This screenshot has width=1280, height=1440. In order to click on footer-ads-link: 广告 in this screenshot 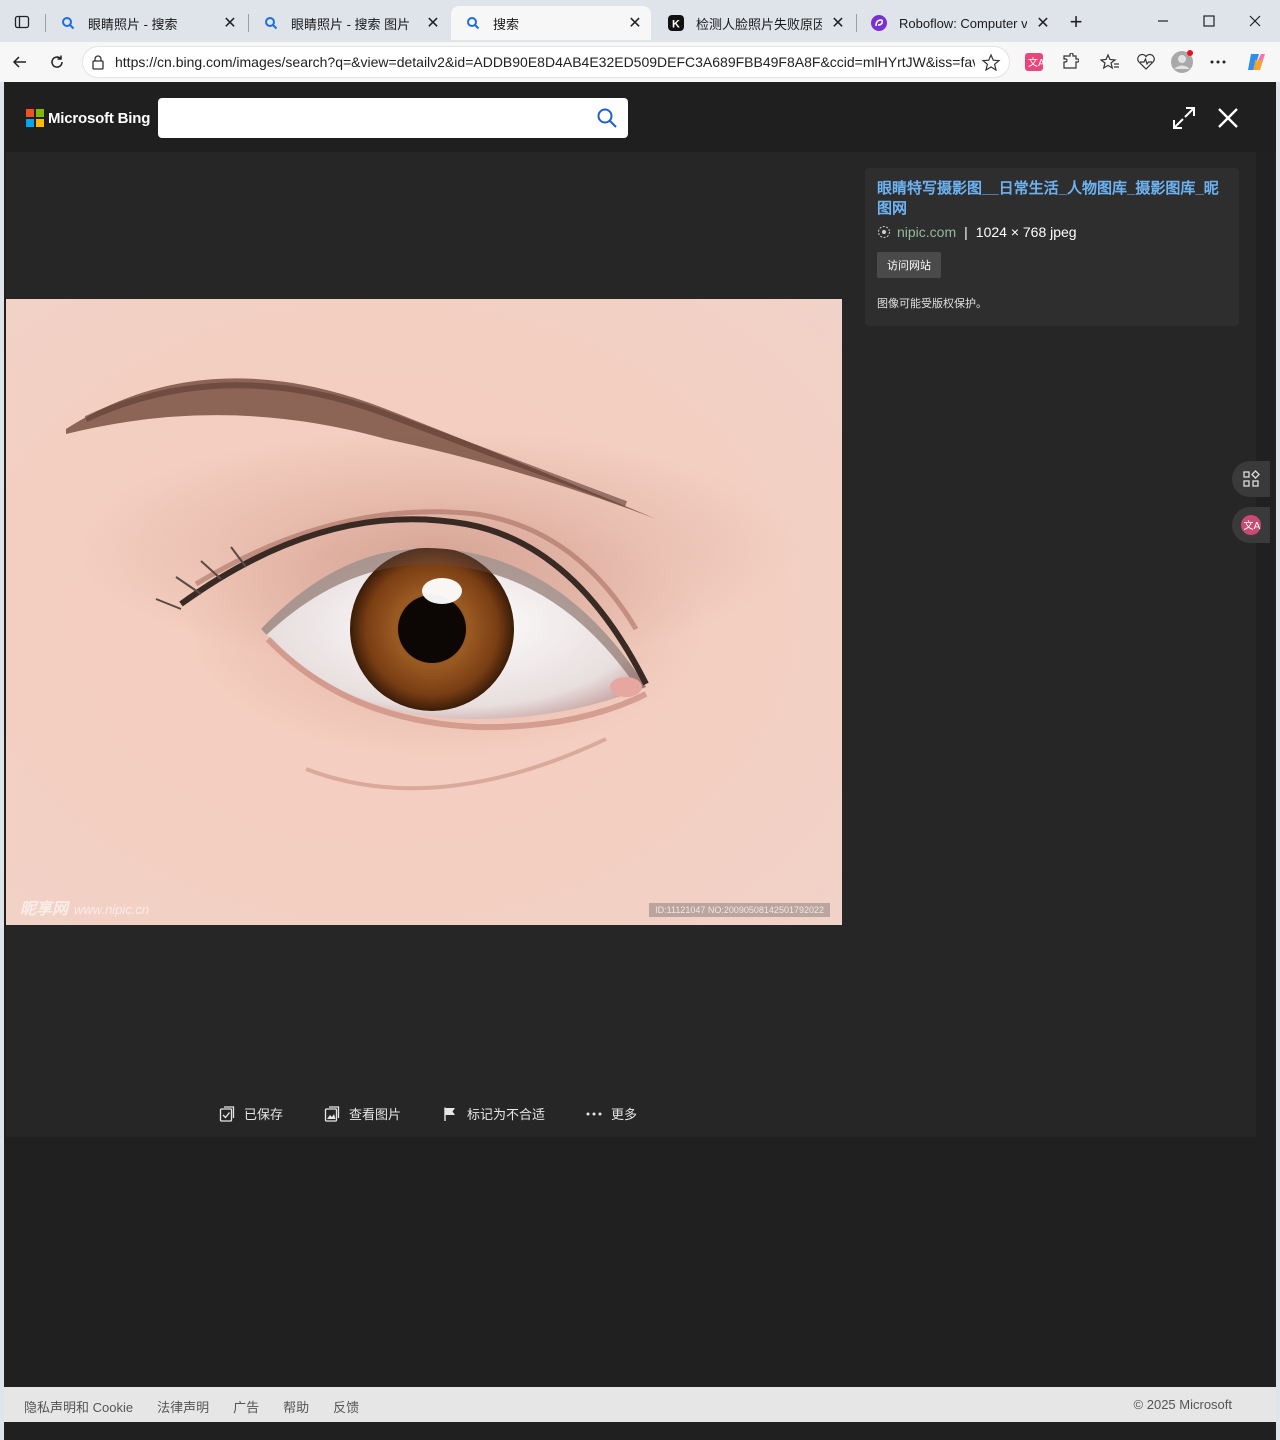, I will do `click(246, 1406)`.